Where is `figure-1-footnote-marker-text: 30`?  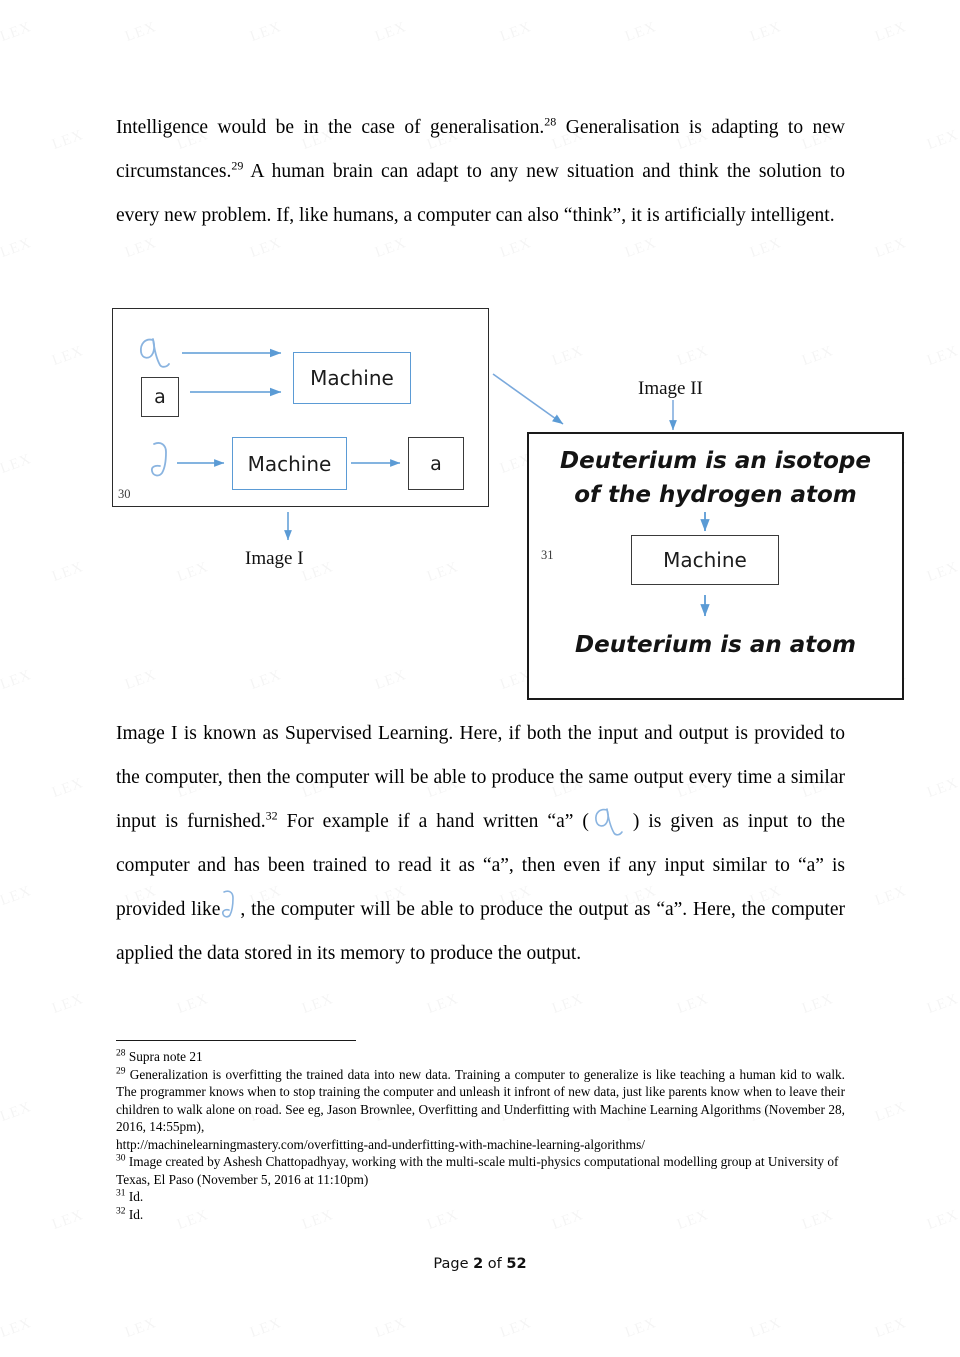 figure-1-footnote-marker-text: 30 is located at coordinates (124, 494).